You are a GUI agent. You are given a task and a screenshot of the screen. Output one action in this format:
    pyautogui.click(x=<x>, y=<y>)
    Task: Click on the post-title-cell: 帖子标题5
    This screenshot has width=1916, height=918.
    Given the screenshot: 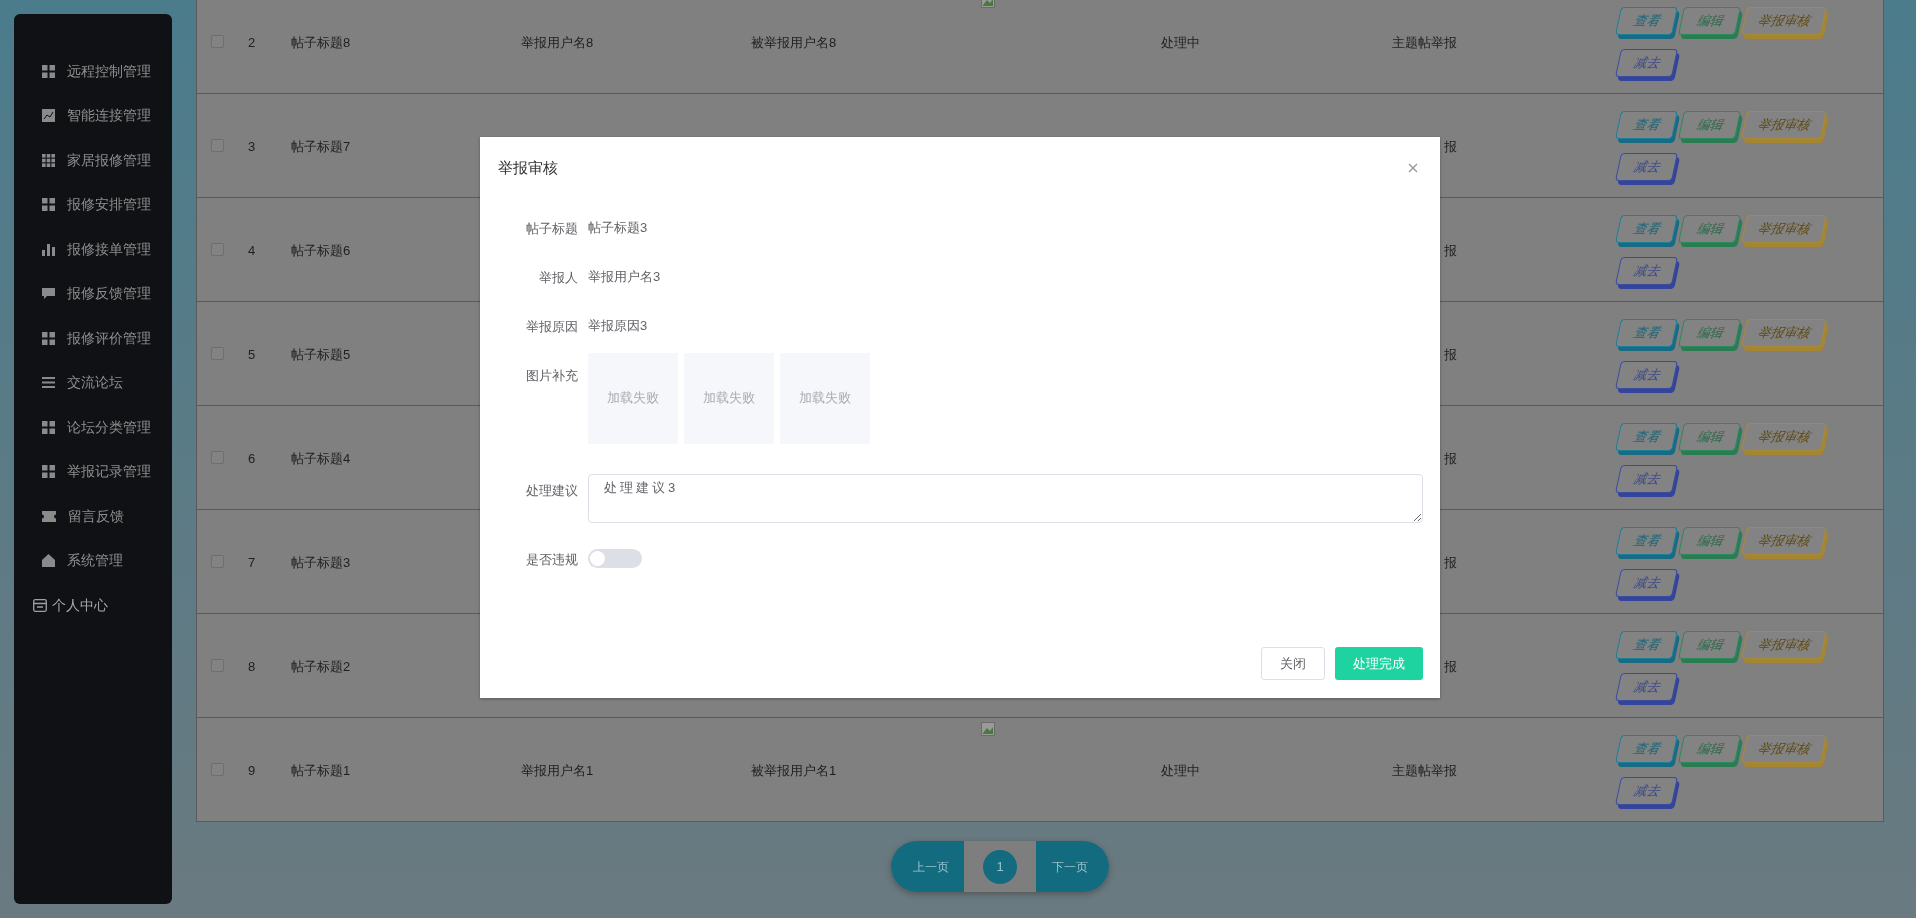 What is the action you would take?
    pyautogui.click(x=321, y=354)
    